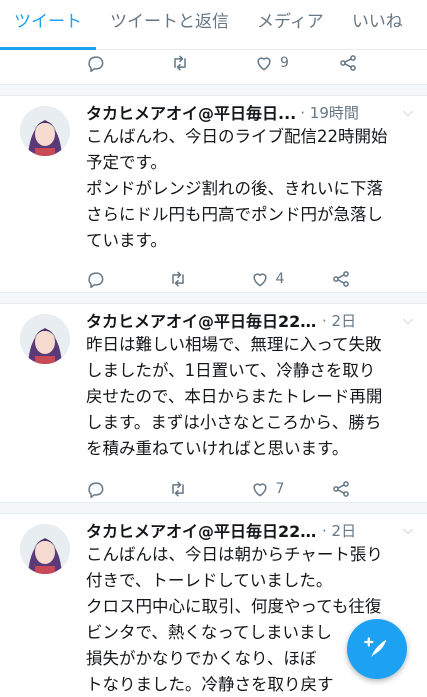 The image size is (427, 697). I want to click on like-button: 7, so click(291, 489).